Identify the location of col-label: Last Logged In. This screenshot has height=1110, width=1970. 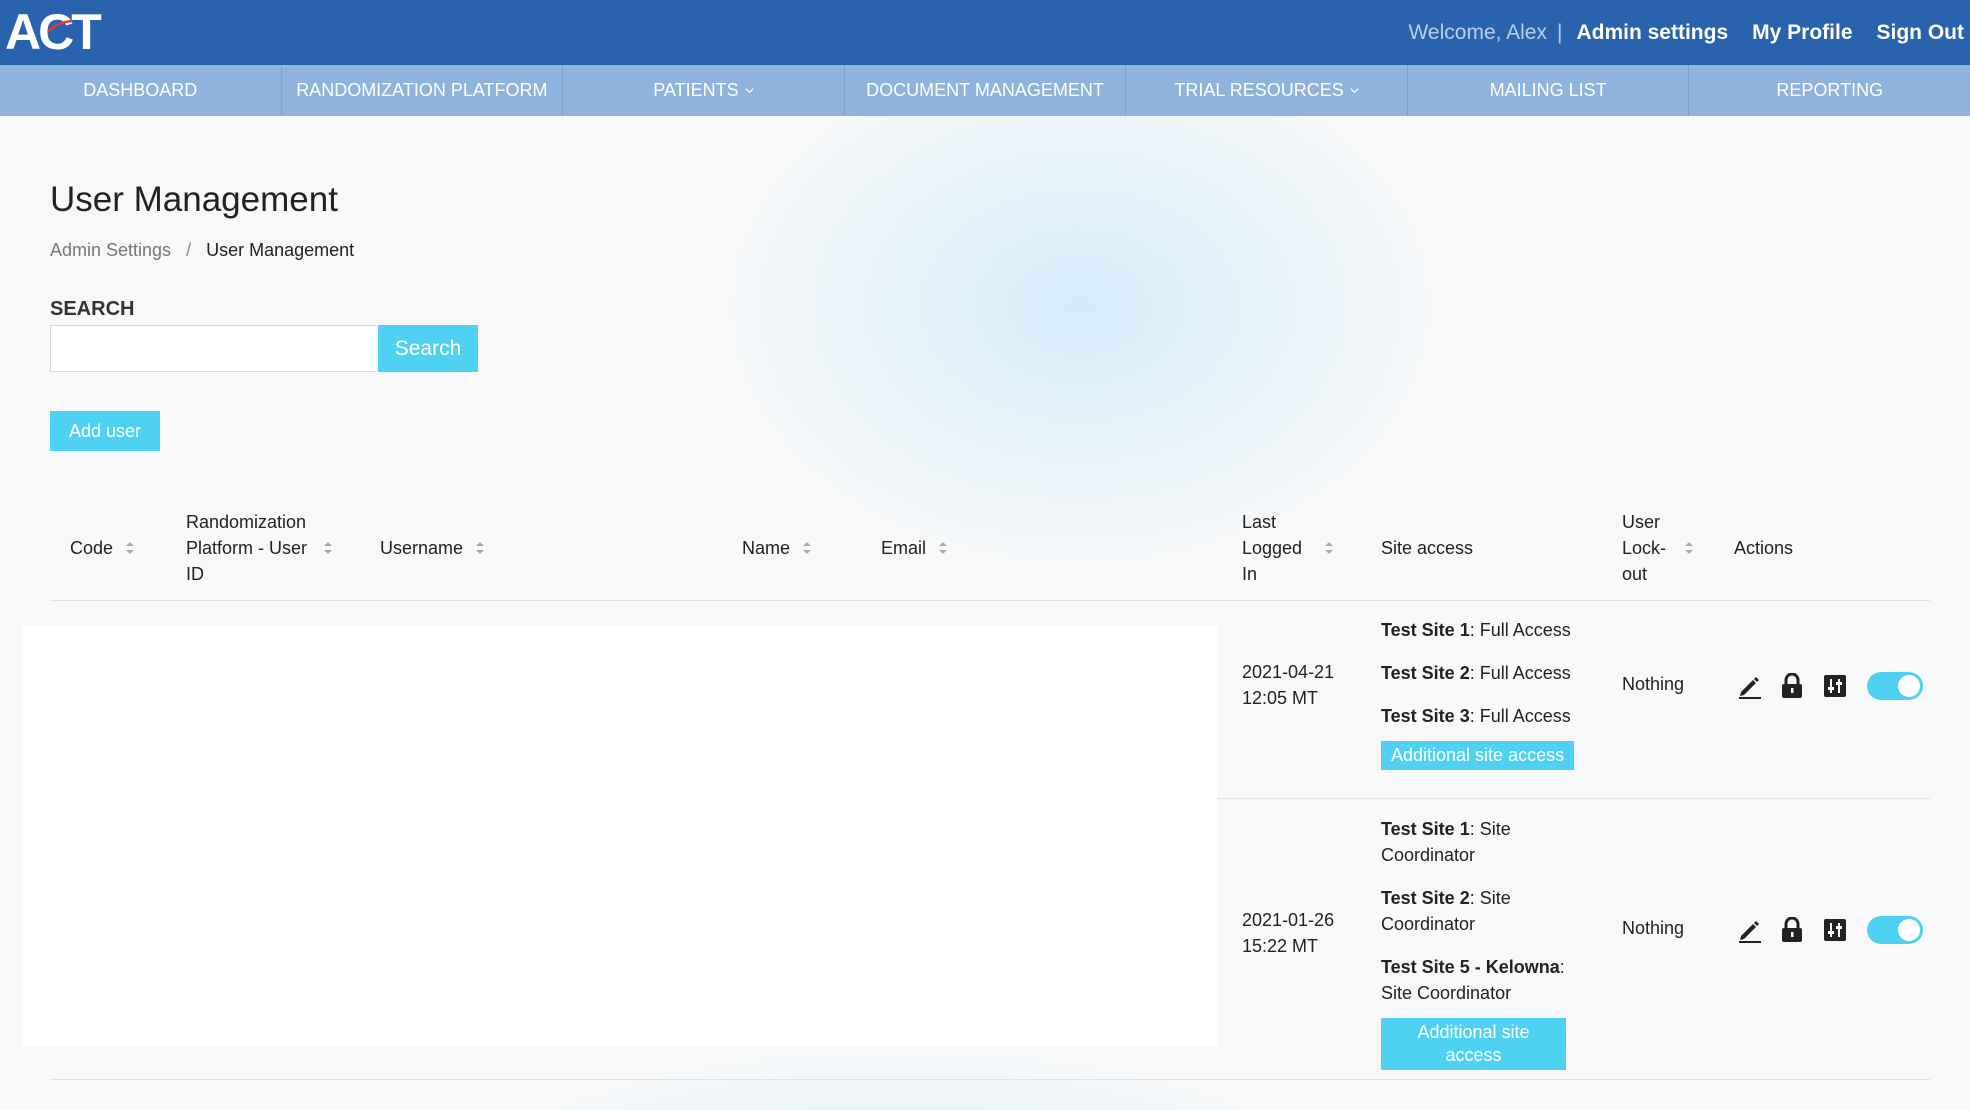
(1272, 548).